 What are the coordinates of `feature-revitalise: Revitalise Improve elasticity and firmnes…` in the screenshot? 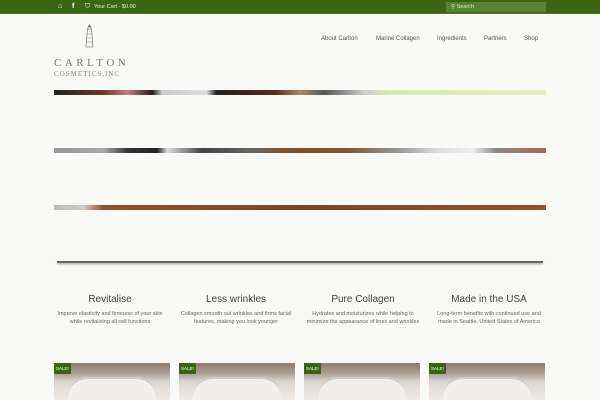 It's located at (110, 310).